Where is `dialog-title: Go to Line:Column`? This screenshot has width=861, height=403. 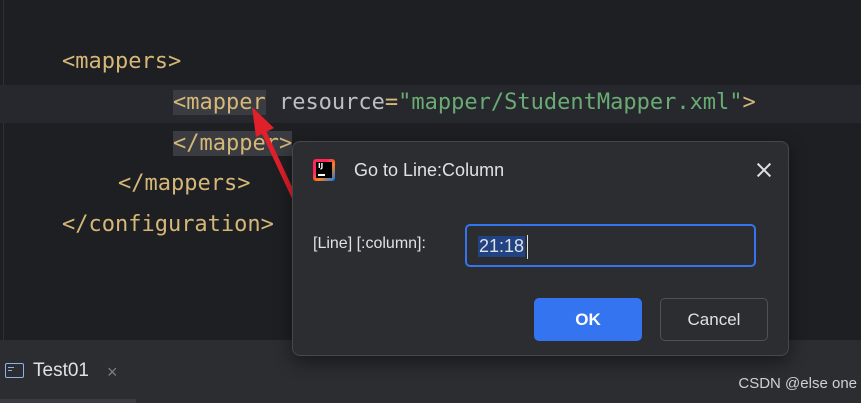 dialog-title: Go to Line:Column is located at coordinates (429, 170).